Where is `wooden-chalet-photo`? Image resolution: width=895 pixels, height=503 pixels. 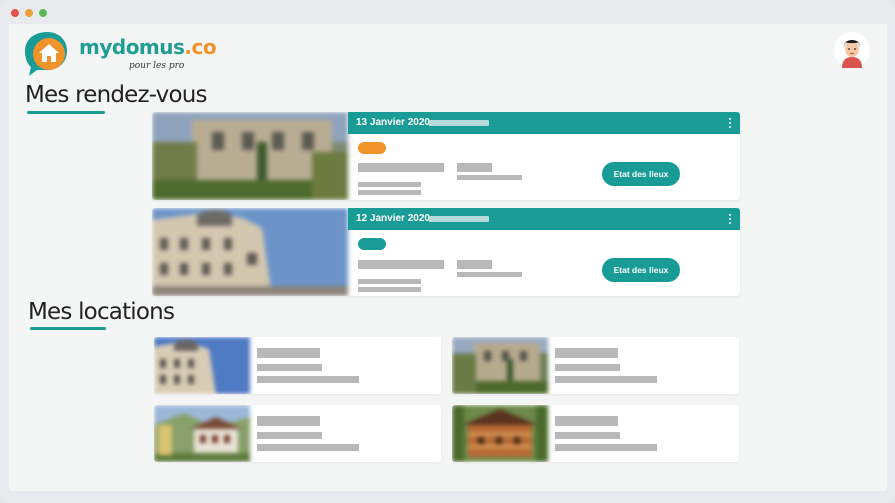 wooden-chalet-photo is located at coordinates (500, 433).